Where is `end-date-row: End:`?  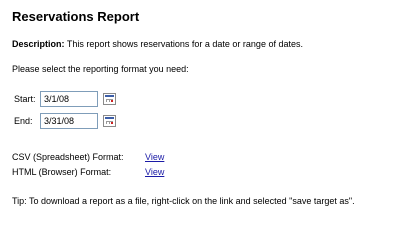
end-date-row: End: is located at coordinates (65, 121).